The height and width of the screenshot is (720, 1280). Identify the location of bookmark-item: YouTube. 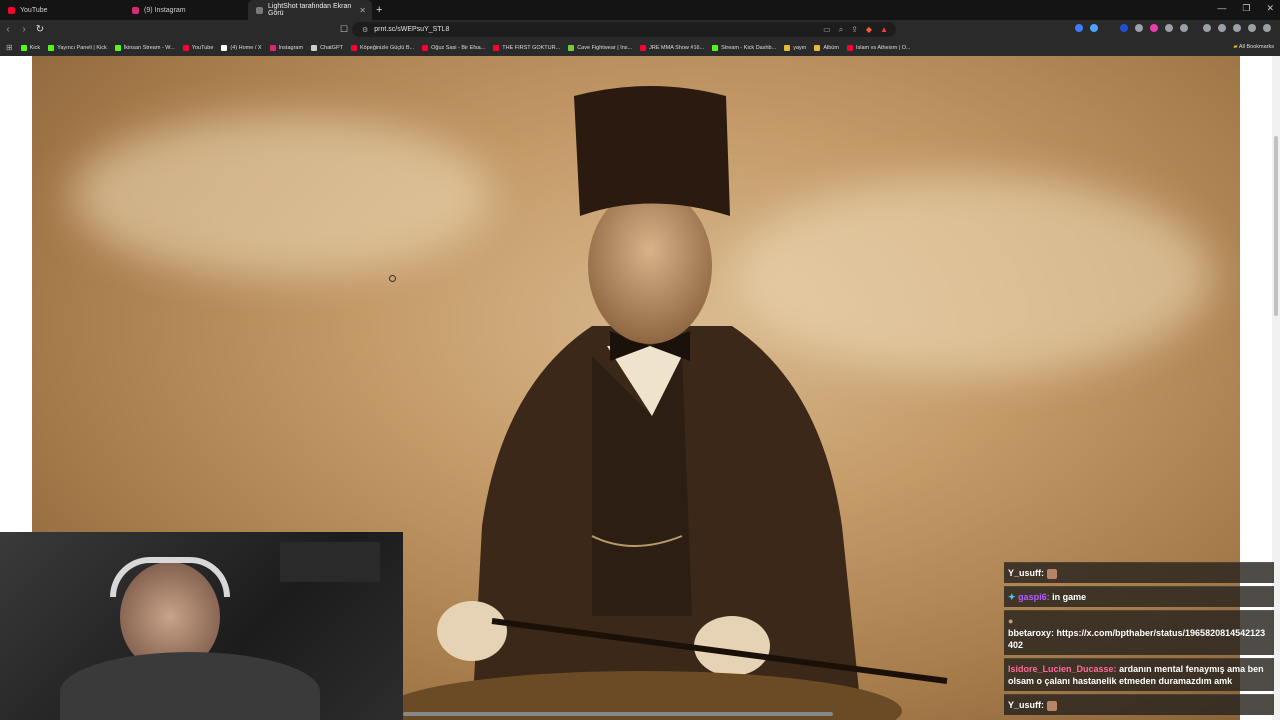
(197, 47).